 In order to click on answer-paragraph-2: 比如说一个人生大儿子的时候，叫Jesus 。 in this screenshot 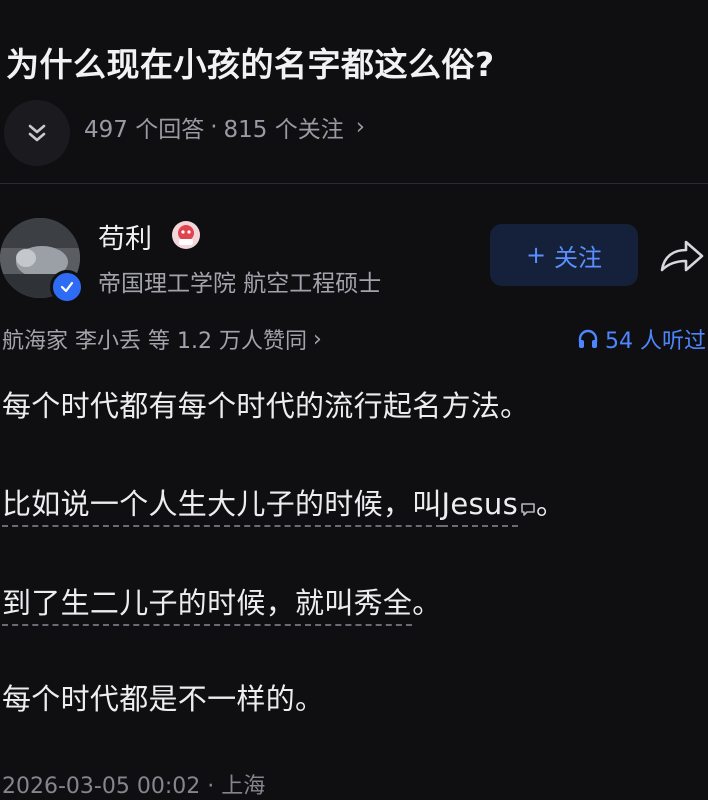, I will do `click(284, 504)`.